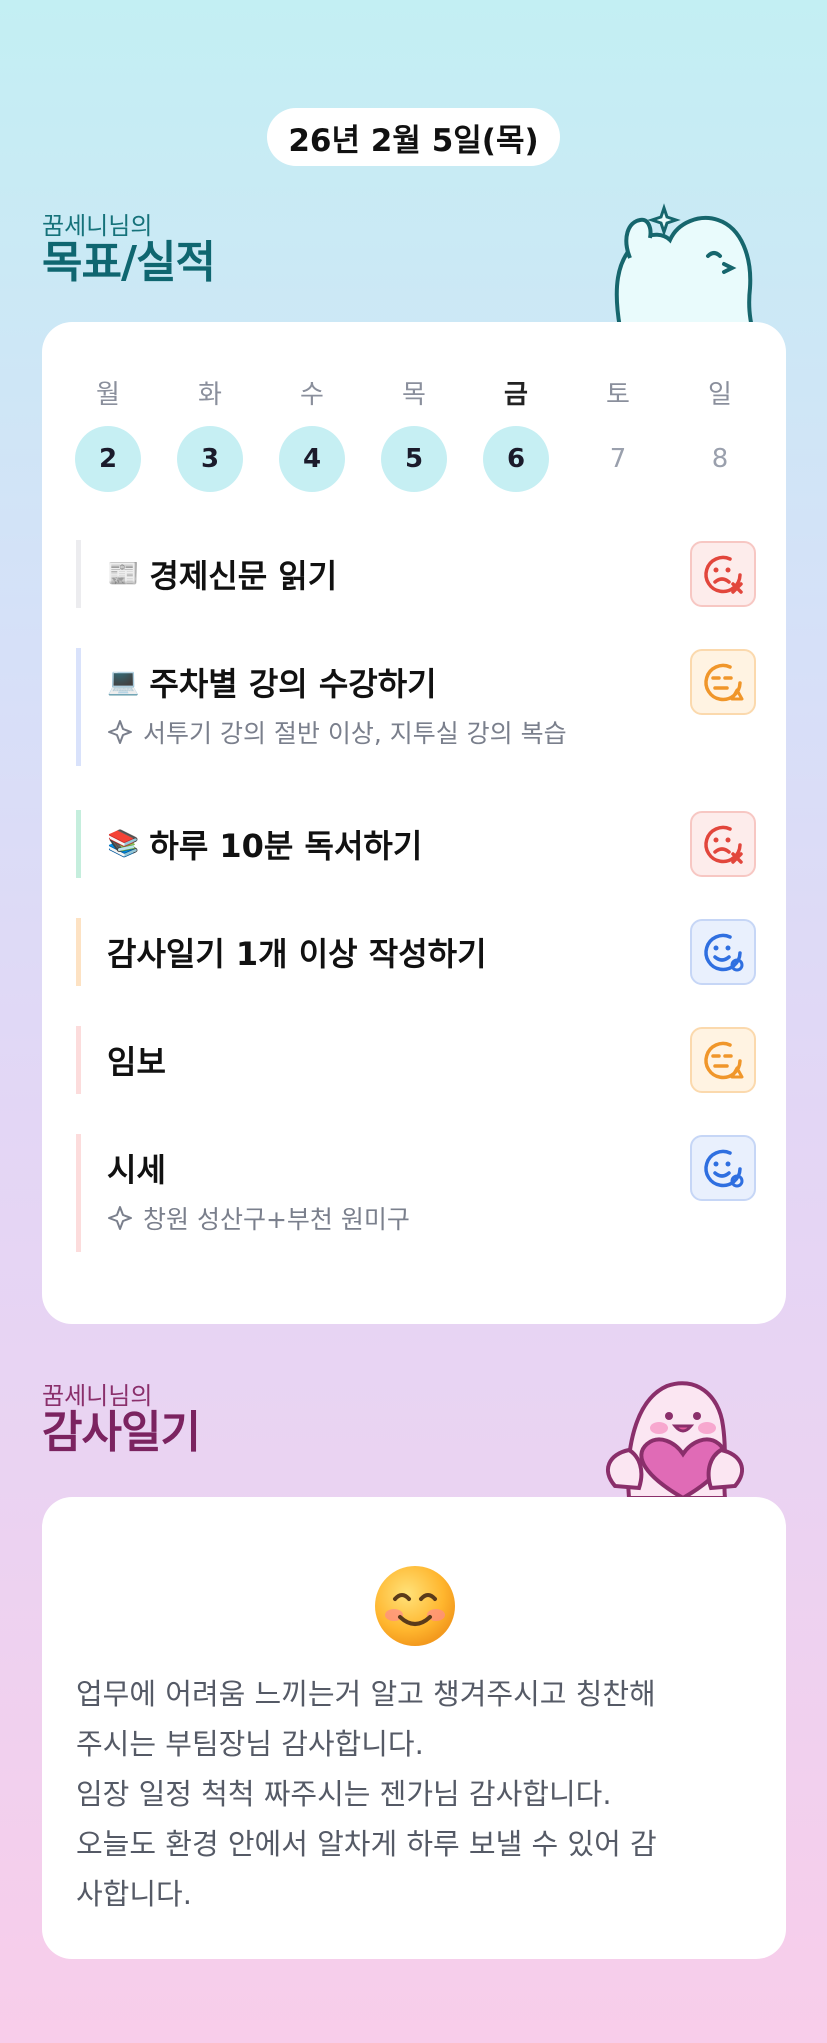  Describe the element at coordinates (97, 1396) in the screenshot. I see `thanks-section-owner: 꿈세니님의` at that location.